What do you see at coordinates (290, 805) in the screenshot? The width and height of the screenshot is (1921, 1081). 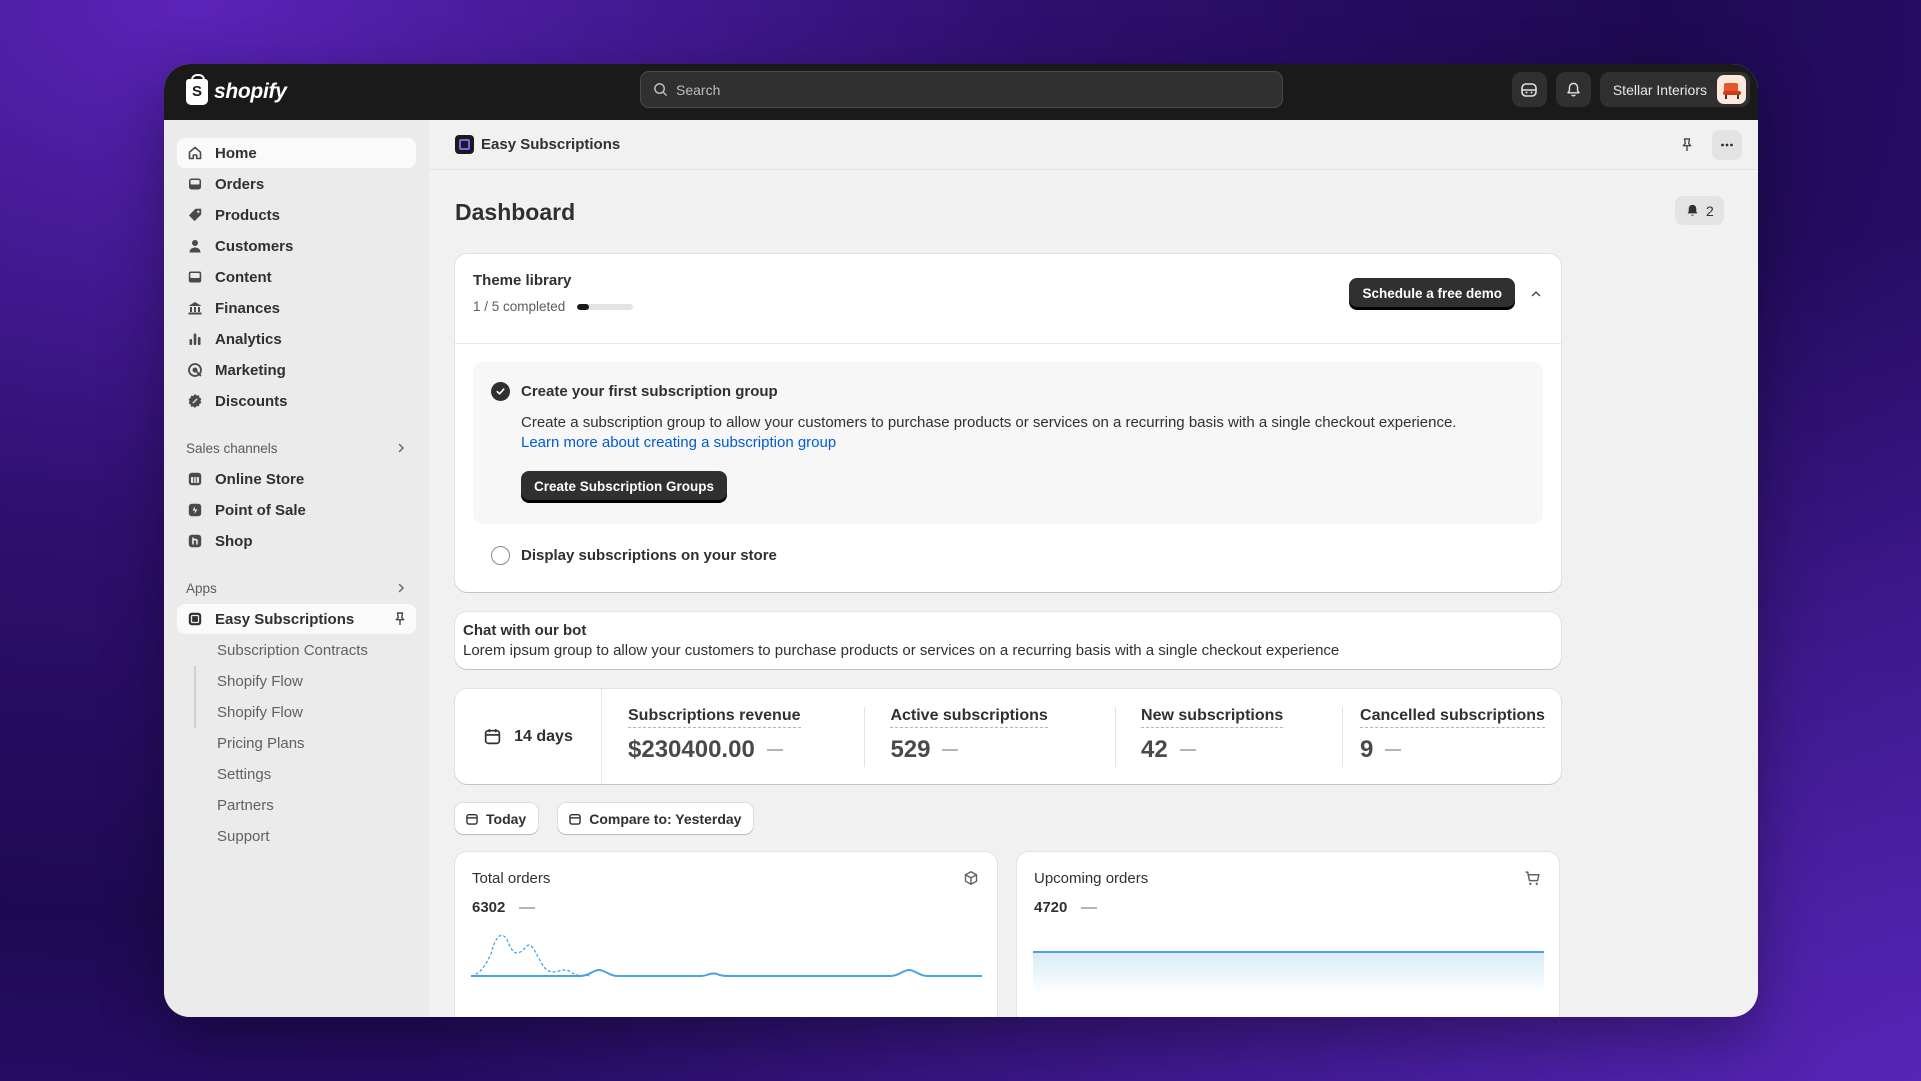 I see `sidebar-subitem-partners: Partners` at bounding box center [290, 805].